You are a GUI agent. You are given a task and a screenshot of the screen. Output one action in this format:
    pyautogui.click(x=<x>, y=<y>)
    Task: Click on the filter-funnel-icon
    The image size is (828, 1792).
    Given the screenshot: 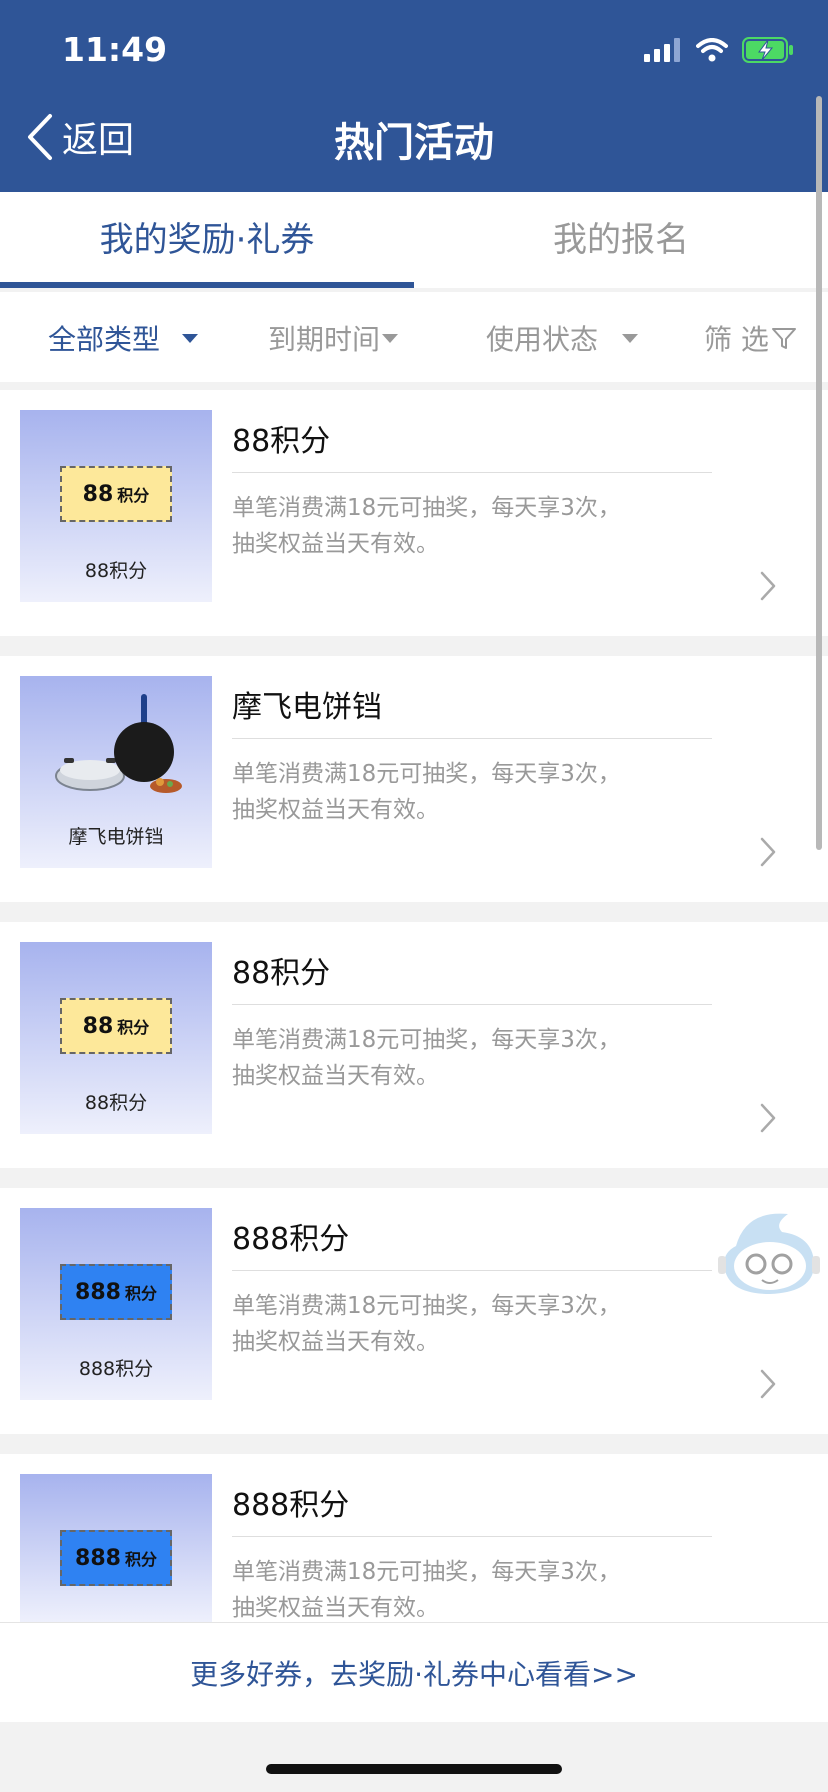 What is the action you would take?
    pyautogui.click(x=783, y=338)
    